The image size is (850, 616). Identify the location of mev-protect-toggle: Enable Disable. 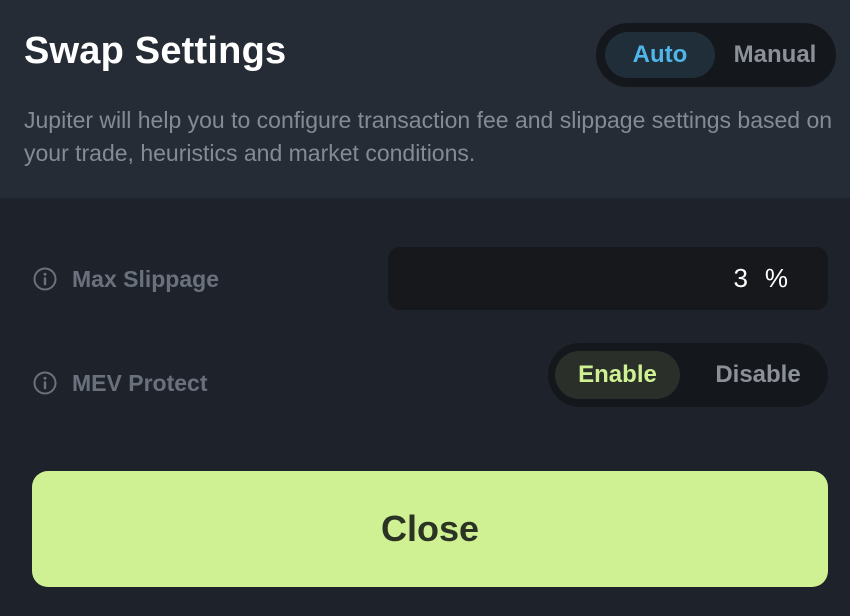
(688, 375).